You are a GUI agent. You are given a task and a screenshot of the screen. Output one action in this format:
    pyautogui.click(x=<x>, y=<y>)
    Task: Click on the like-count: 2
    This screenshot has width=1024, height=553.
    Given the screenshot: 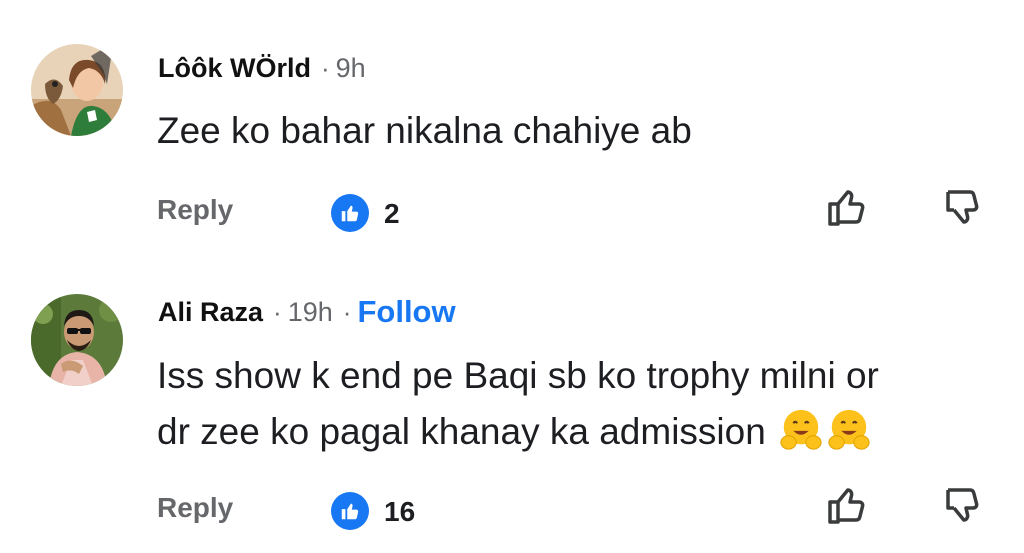 What is the action you would take?
    pyautogui.click(x=392, y=214)
    